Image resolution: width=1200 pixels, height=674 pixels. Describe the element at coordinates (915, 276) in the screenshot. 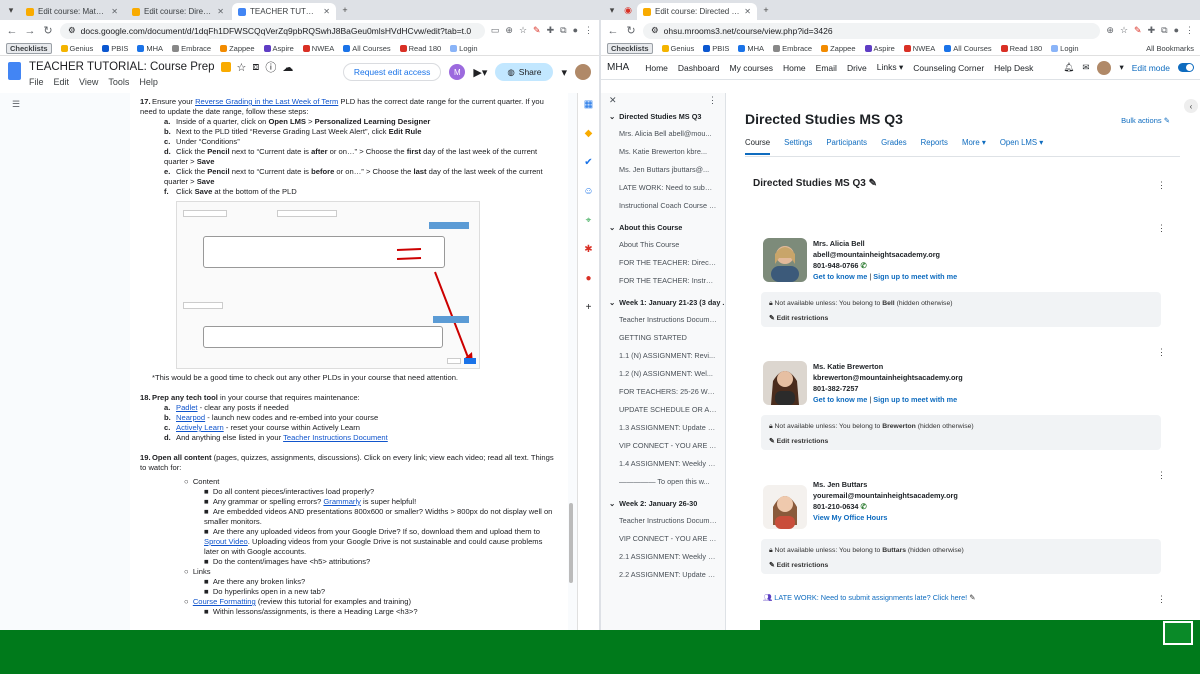

I see `sign-up-meet-link: Sign up to meet with me` at that location.